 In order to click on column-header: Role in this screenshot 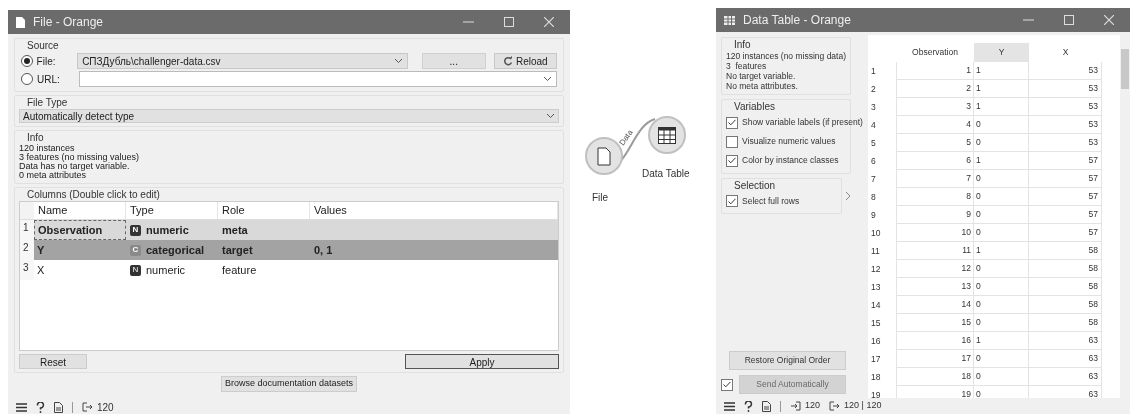, I will do `click(264, 210)`.